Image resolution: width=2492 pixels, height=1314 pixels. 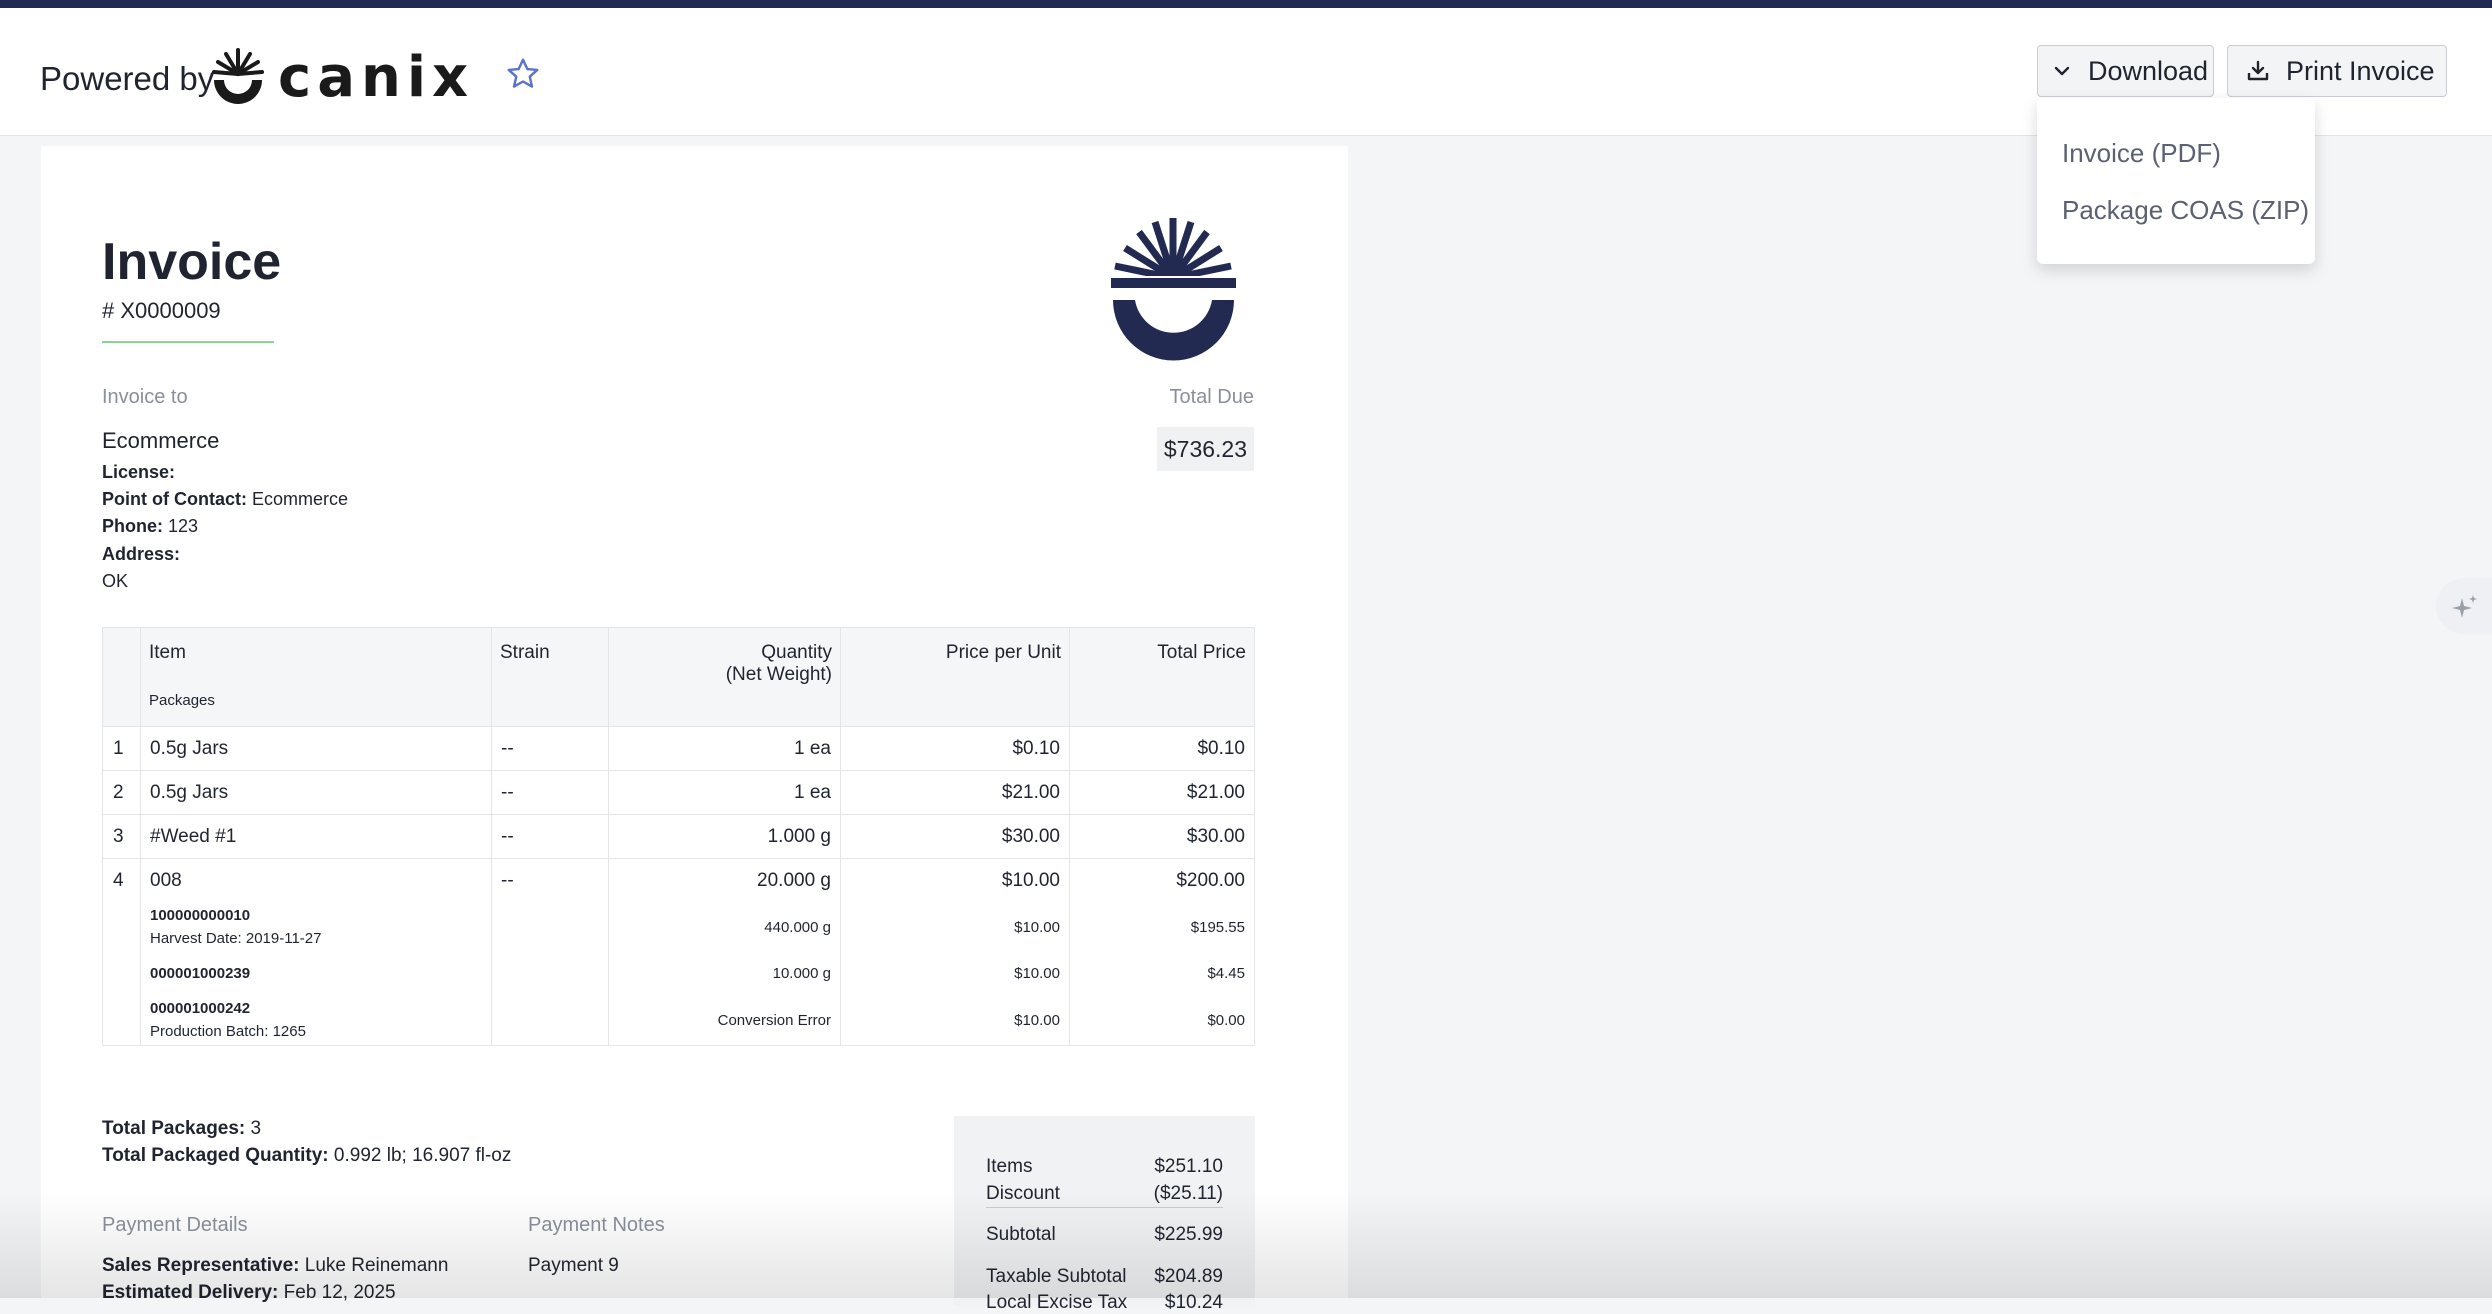 I want to click on company-logo, so click(x=1173, y=289).